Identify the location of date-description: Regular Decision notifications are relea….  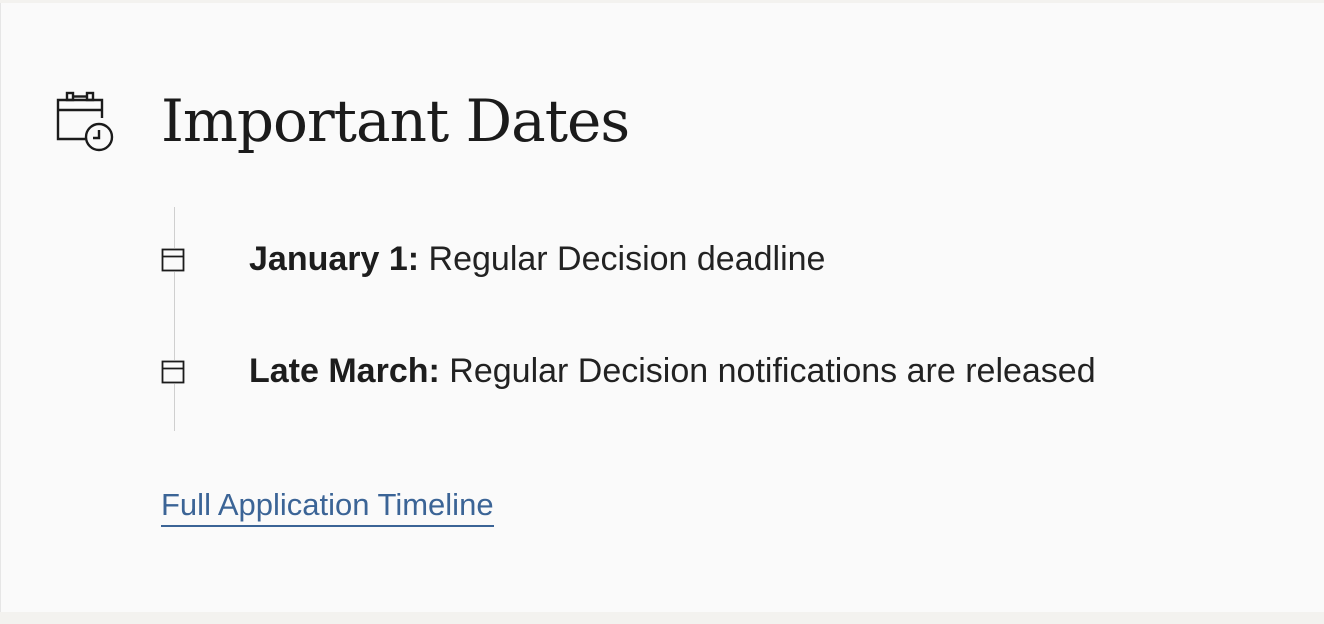
(772, 371).